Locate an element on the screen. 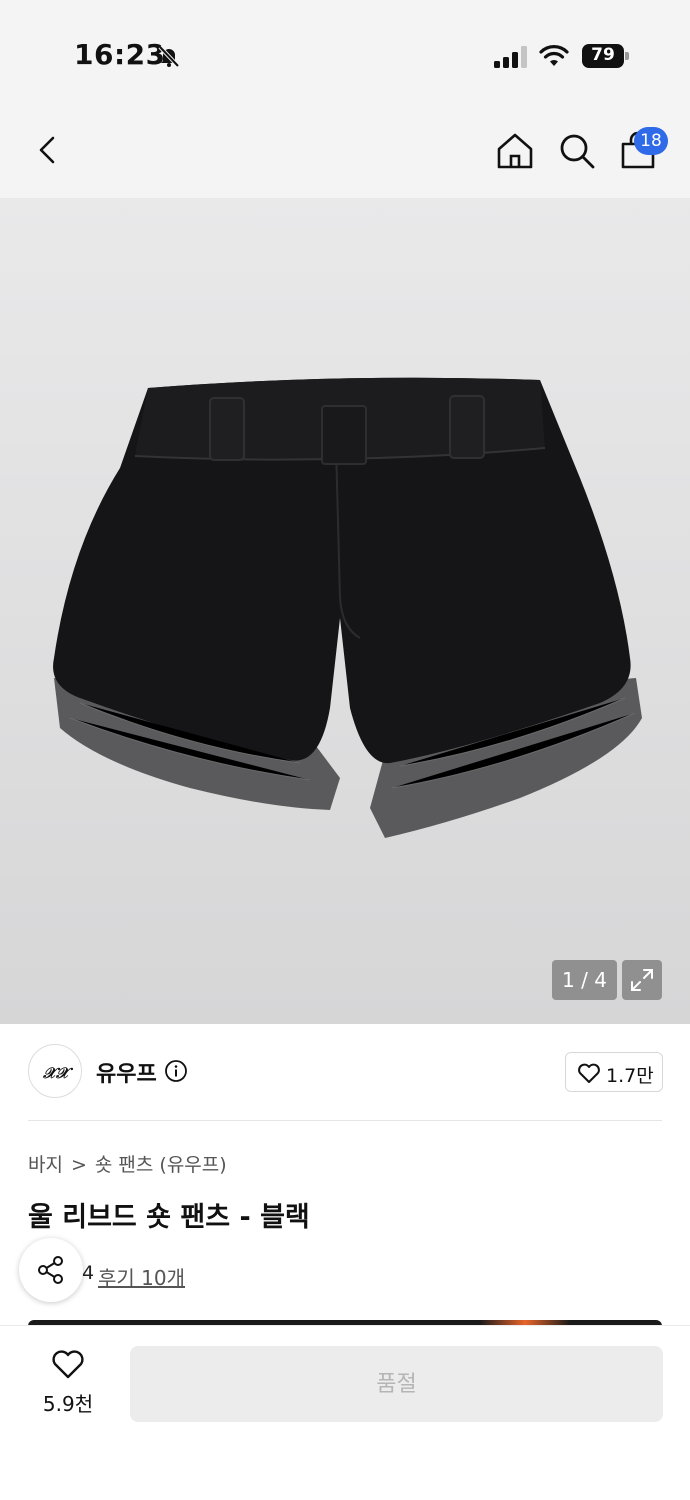 This screenshot has height=1500, width=690. share-button is located at coordinates (51, 1270).